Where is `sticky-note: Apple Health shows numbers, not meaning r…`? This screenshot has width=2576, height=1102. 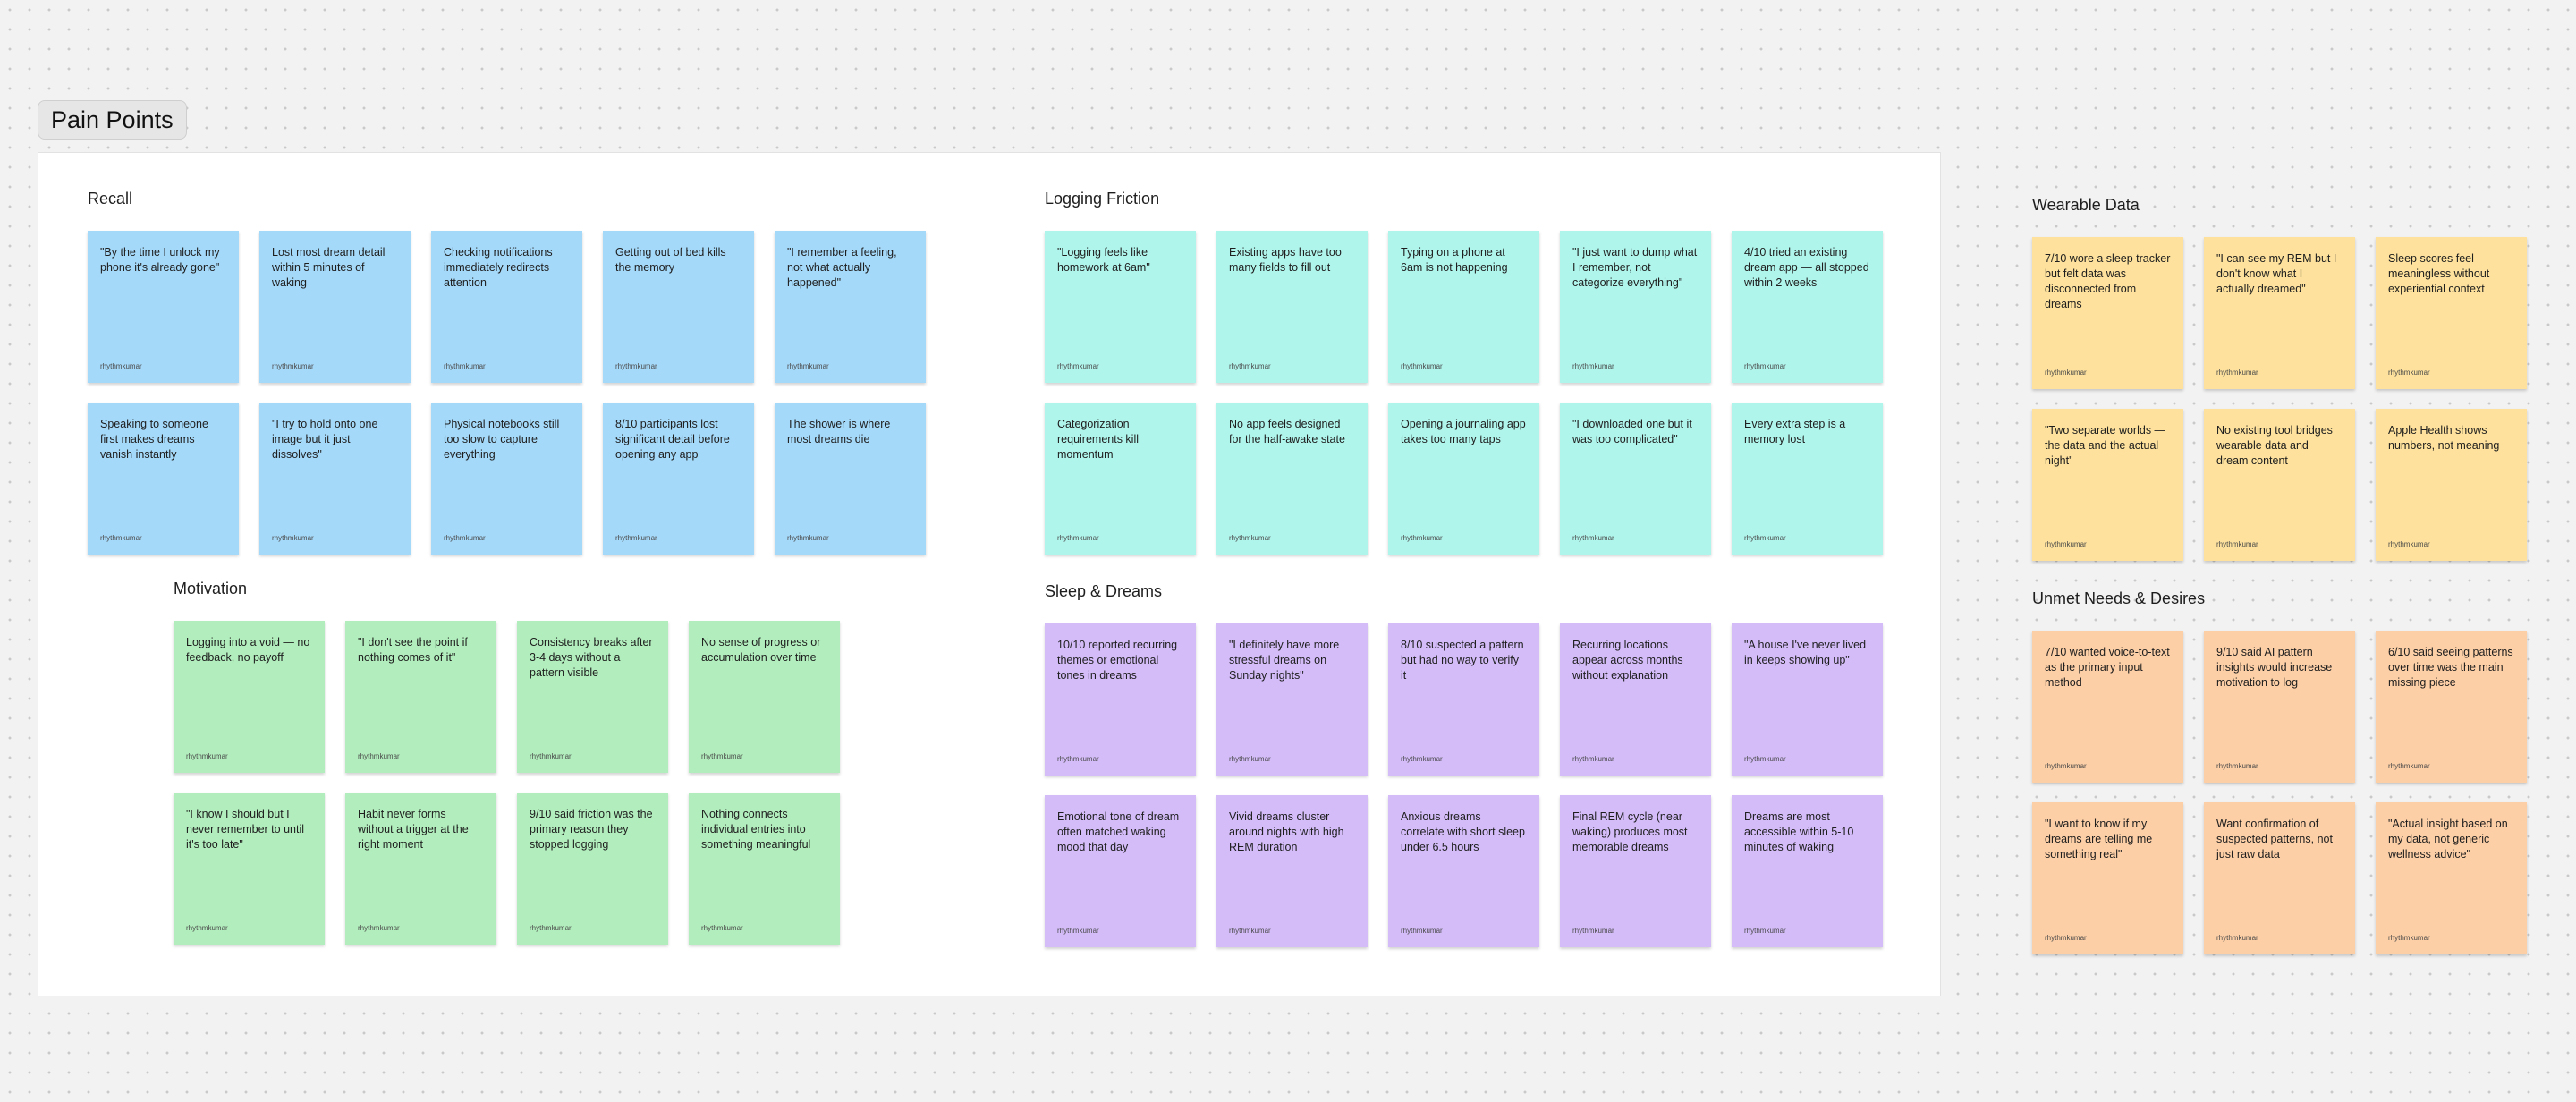 sticky-note: Apple Health shows numbers, not meaning r… is located at coordinates (2451, 485).